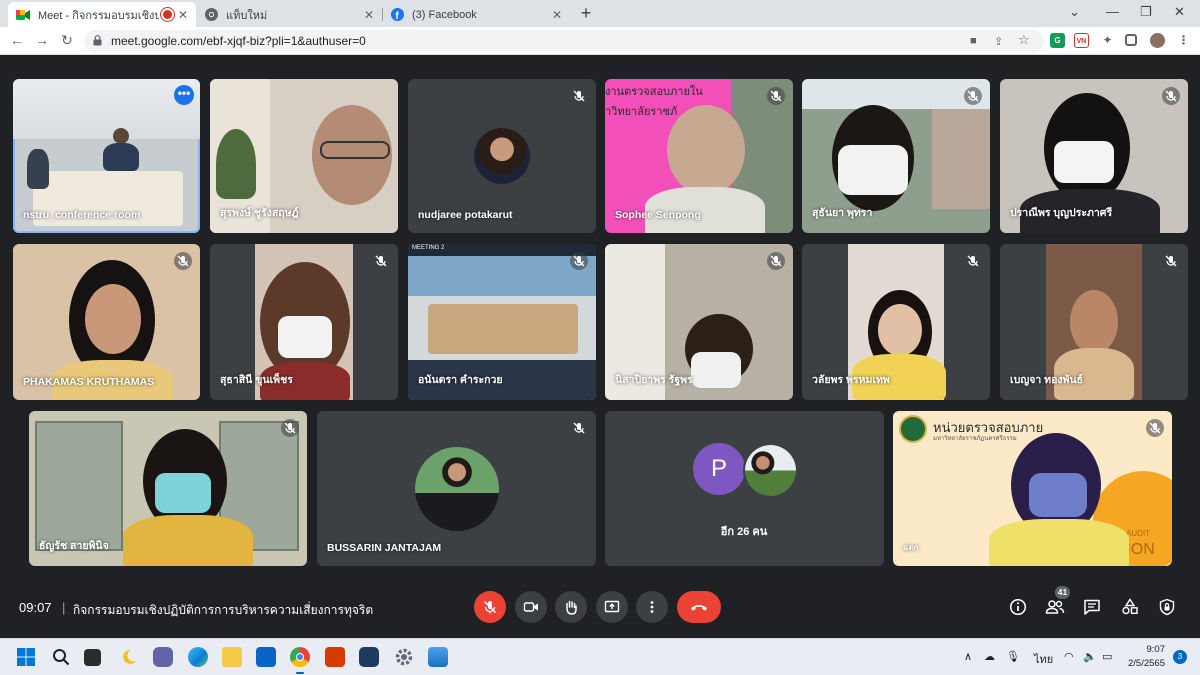  What do you see at coordinates (26, 657) in the screenshot?
I see `windows-start-icon` at bounding box center [26, 657].